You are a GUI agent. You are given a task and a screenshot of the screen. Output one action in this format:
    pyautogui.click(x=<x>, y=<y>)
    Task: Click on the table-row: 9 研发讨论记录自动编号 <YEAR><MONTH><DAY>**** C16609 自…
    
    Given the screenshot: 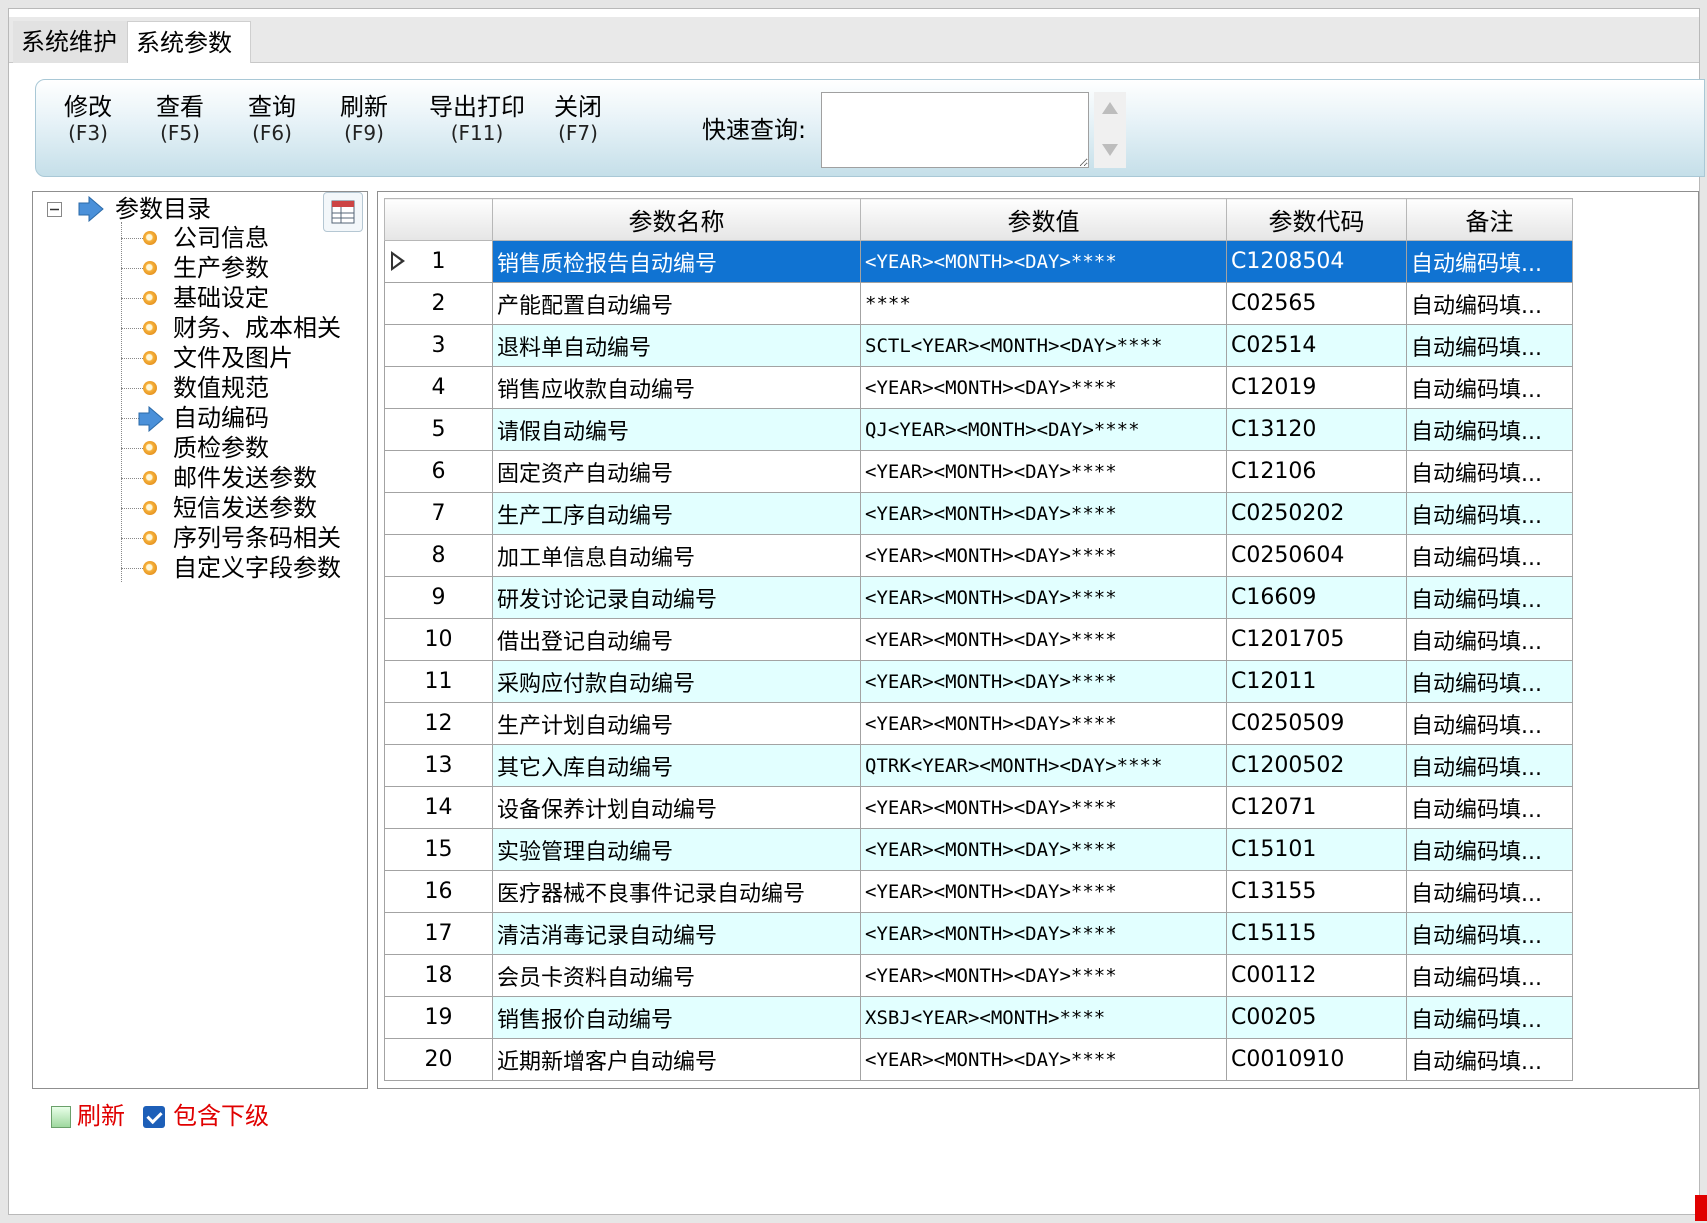 What is the action you would take?
    pyautogui.click(x=978, y=597)
    